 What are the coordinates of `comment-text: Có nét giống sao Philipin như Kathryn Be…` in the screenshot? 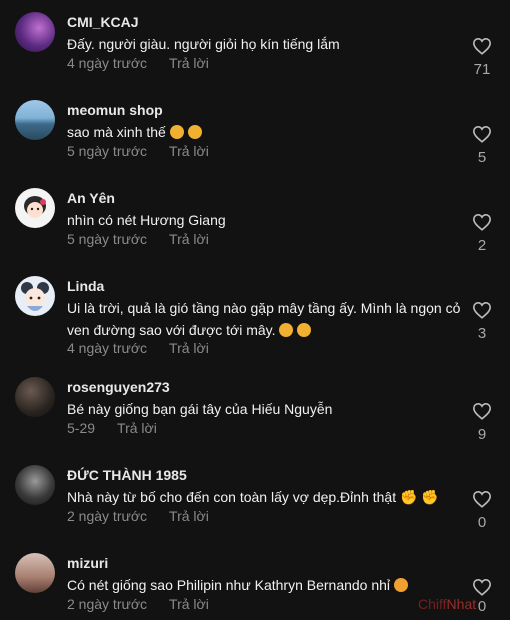 It's located at (264, 585).